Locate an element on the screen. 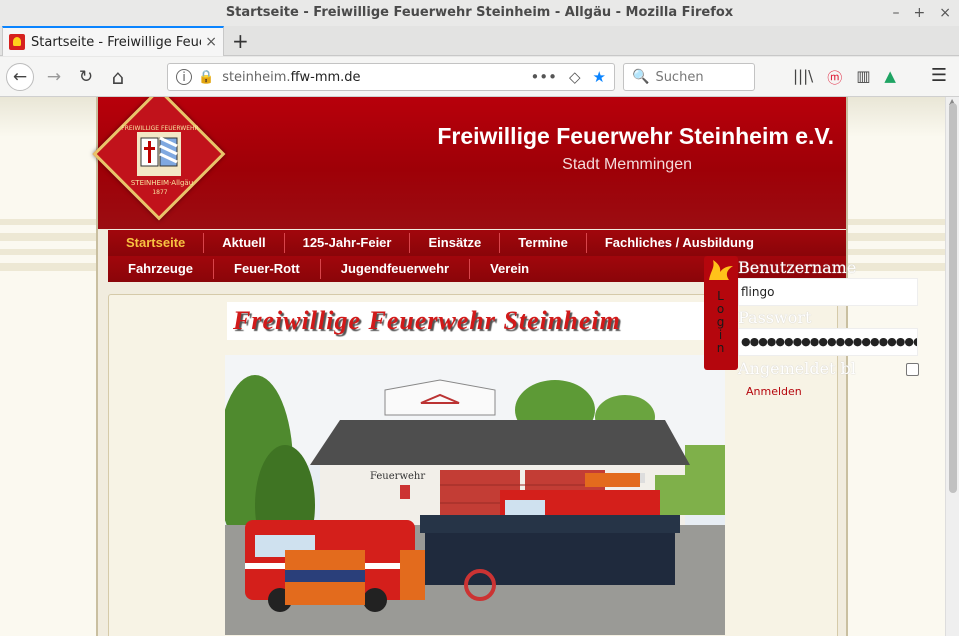  coat-of-arms-icon is located at coordinates (159, 154).